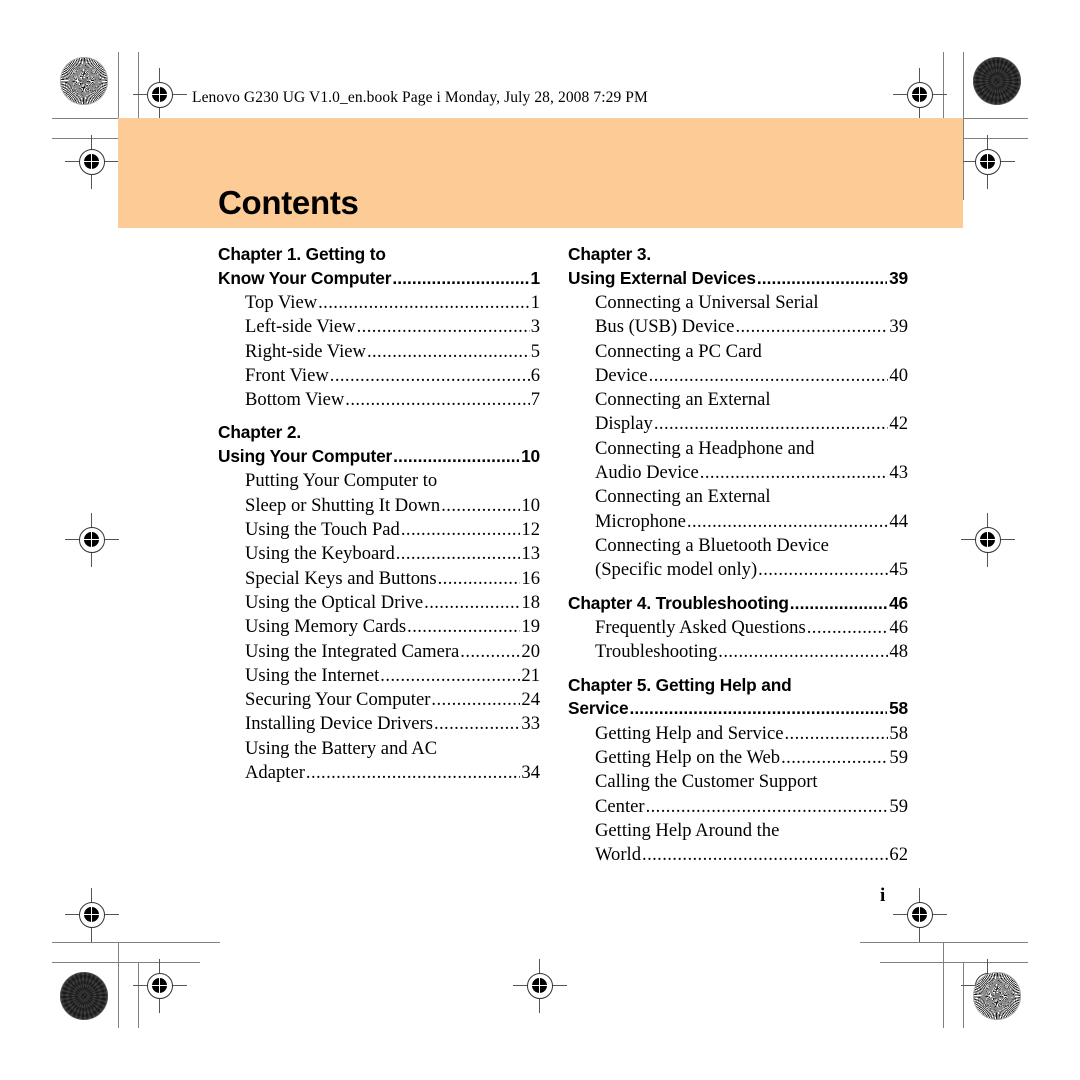 The height and width of the screenshot is (1080, 1080). What do you see at coordinates (751, 570) in the screenshot?
I see `toc-entry-row: (Specific model only) 45` at bounding box center [751, 570].